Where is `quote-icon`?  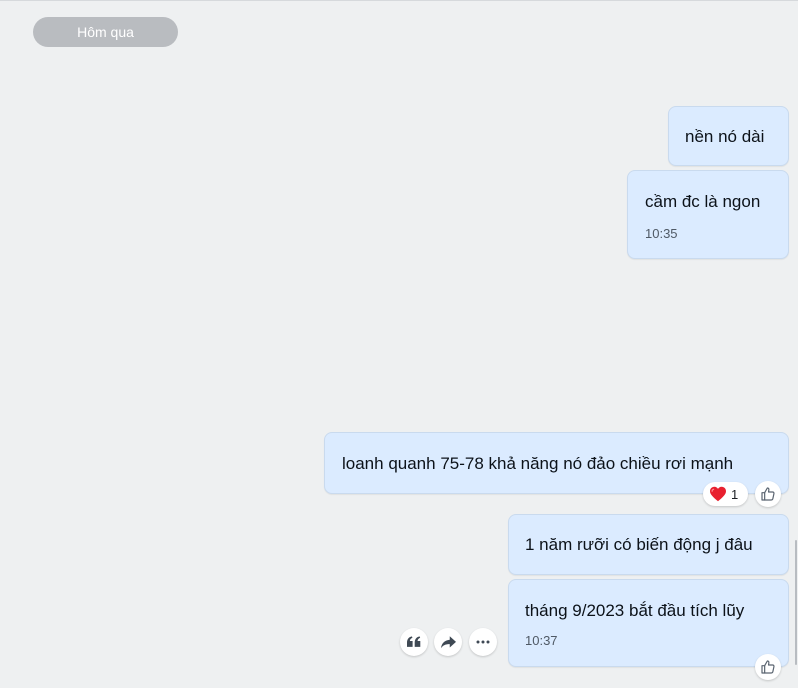 quote-icon is located at coordinates (414, 642).